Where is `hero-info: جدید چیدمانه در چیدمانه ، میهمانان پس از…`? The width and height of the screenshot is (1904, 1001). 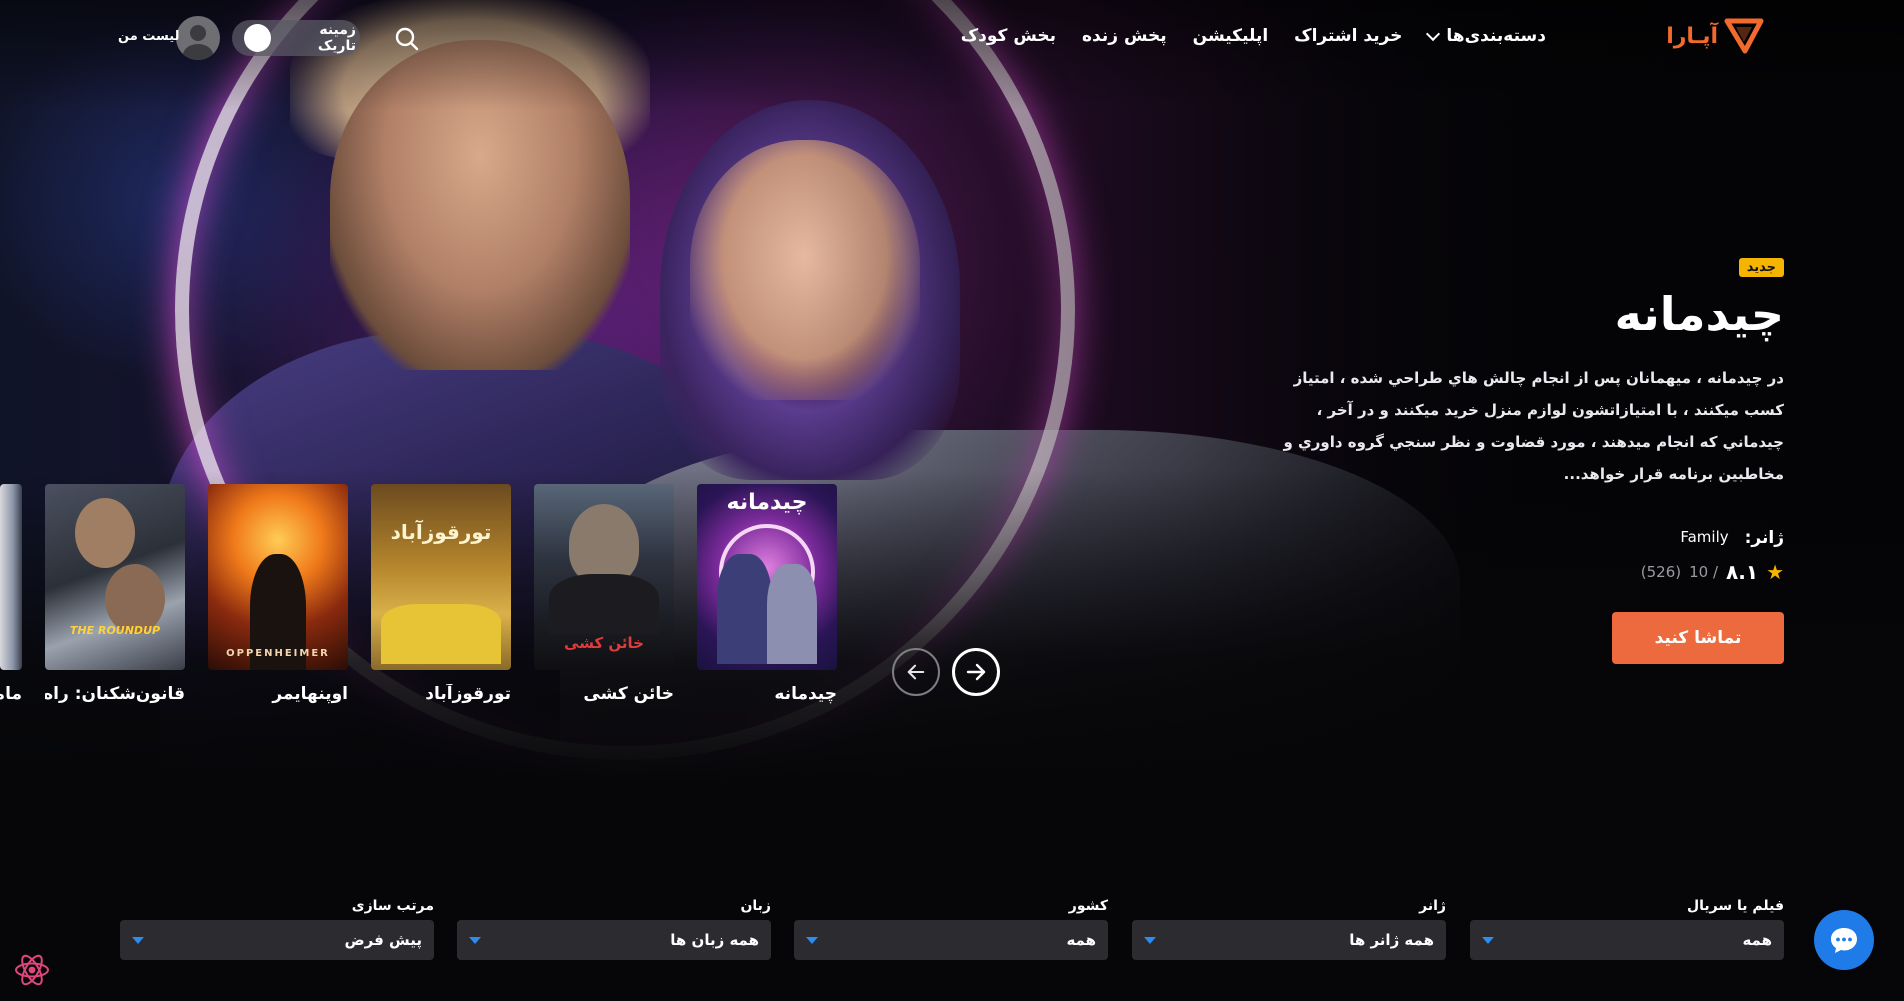 hero-info: جدید چیدمانه در چیدمانه ، میهمانان پس از… is located at coordinates (1524, 460).